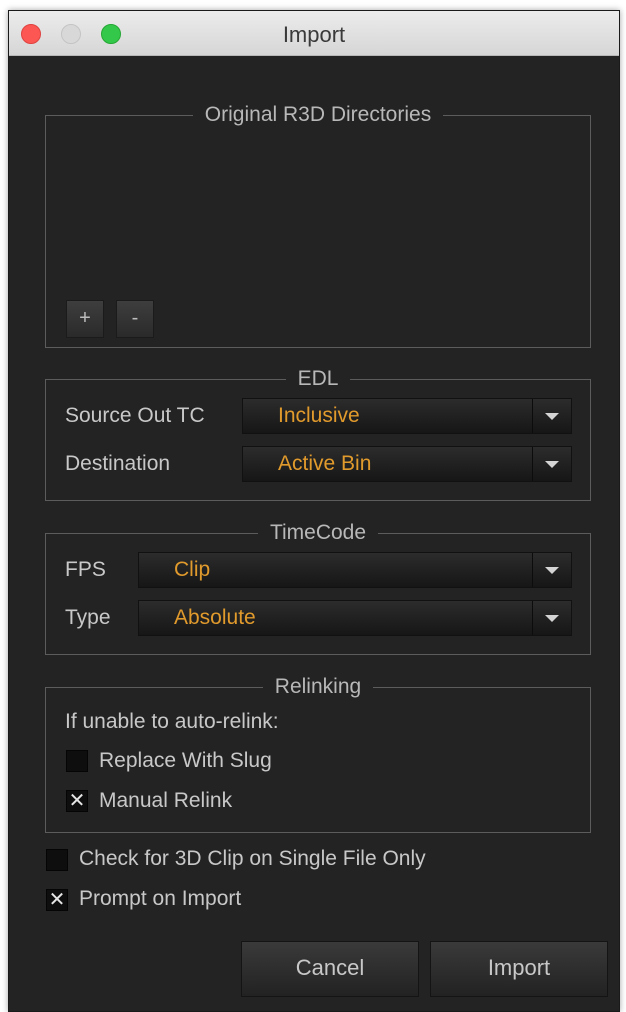  Describe the element at coordinates (407, 416) in the screenshot. I see `source-out-tc-dropdown: Inclusive` at that location.